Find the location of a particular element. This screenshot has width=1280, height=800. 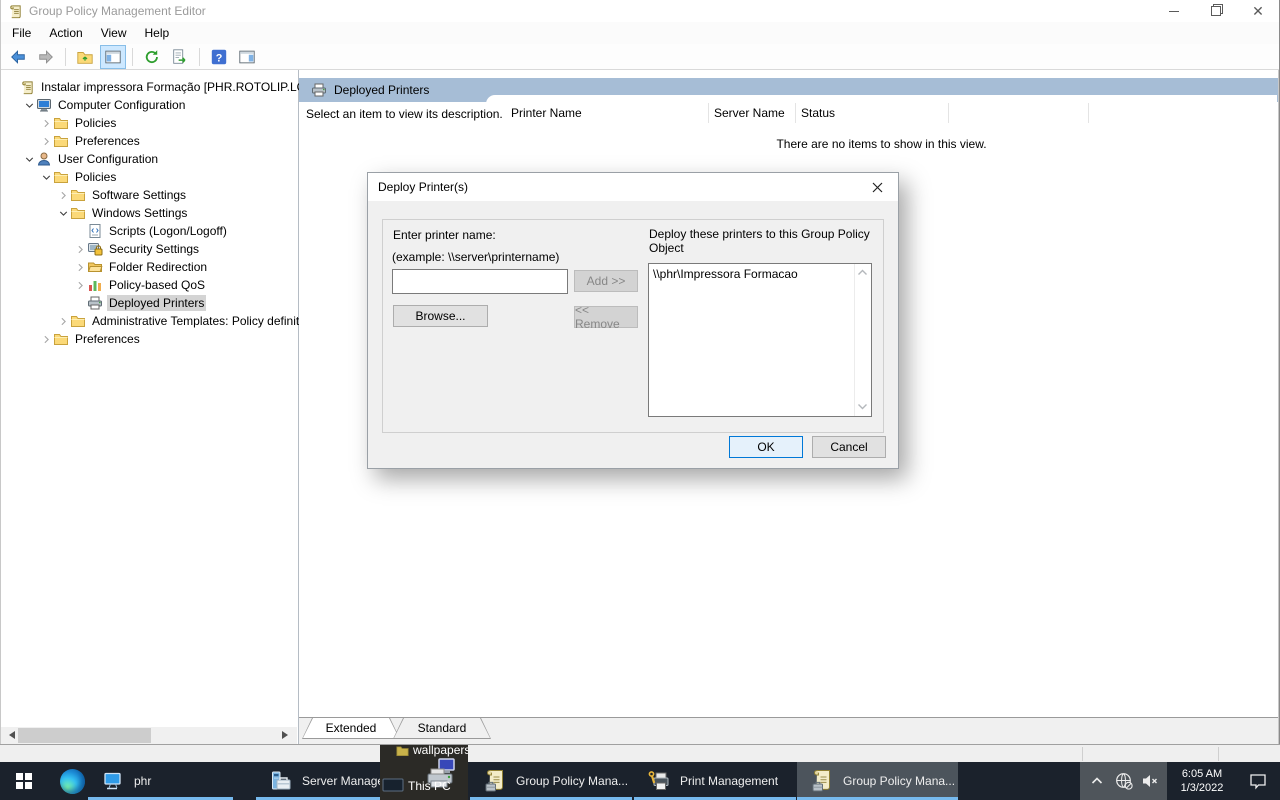

tree-item: User Configuration is located at coordinates (149, 159).